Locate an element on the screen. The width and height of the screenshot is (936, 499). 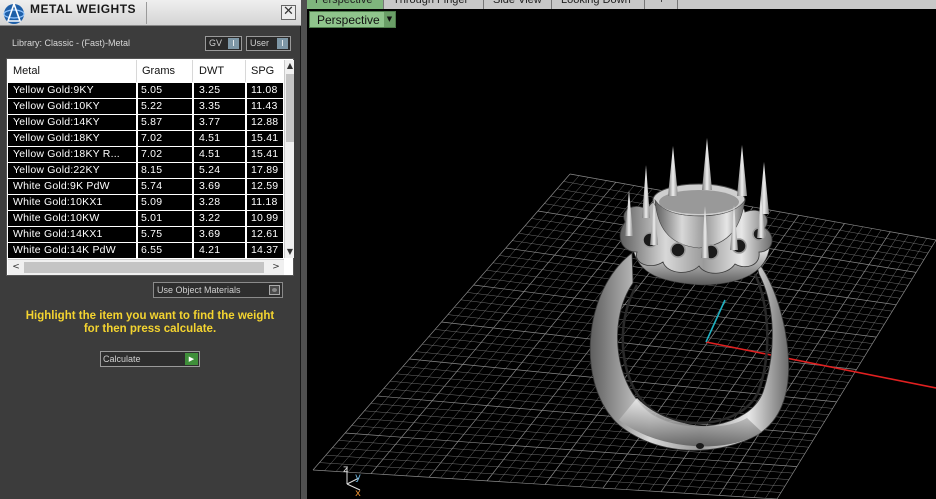
cell-dwt: 3.25 is located at coordinates (210, 90).